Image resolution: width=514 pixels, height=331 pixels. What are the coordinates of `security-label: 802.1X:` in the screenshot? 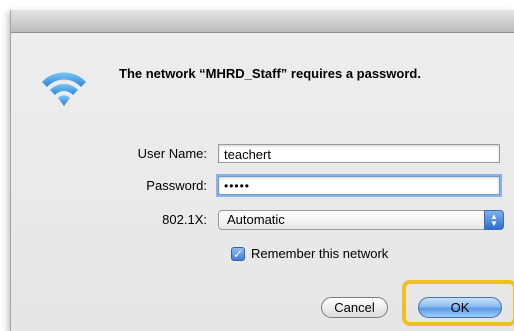 It's located at (184, 219).